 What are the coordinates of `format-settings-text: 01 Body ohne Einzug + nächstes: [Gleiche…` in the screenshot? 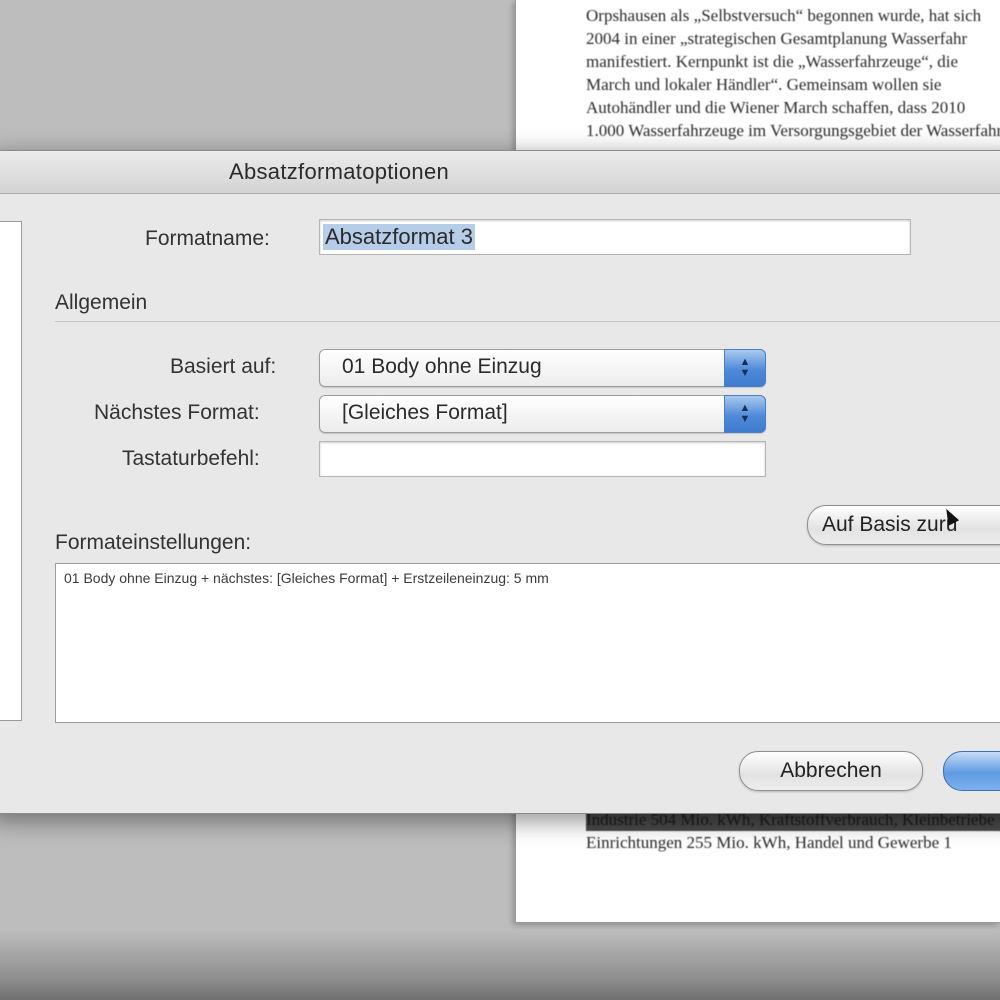 It's located at (306, 578).